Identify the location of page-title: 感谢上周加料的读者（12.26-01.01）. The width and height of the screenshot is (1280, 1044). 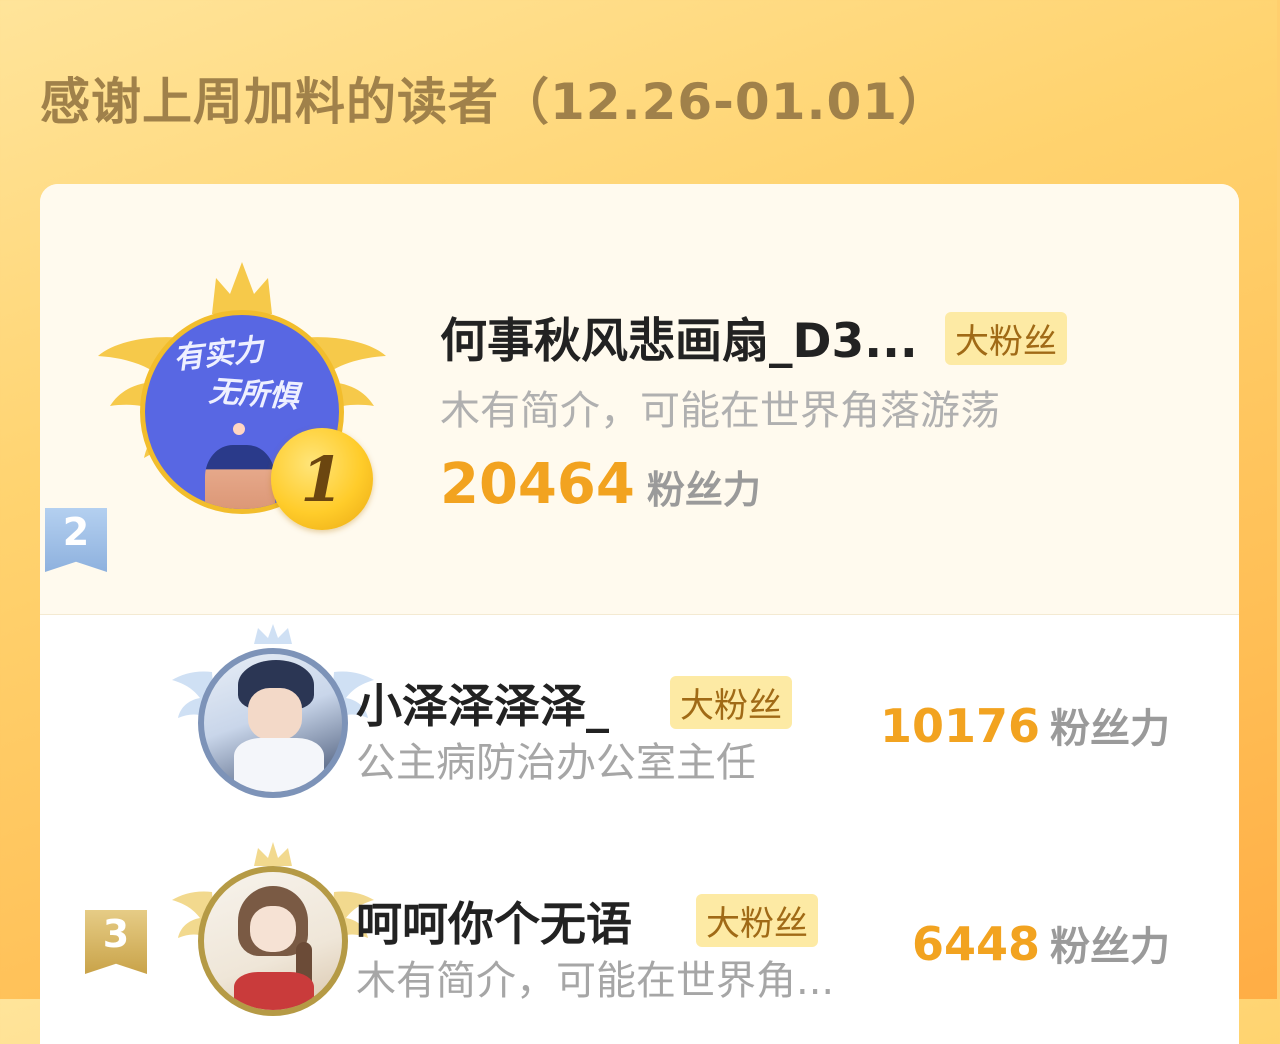
(495, 102).